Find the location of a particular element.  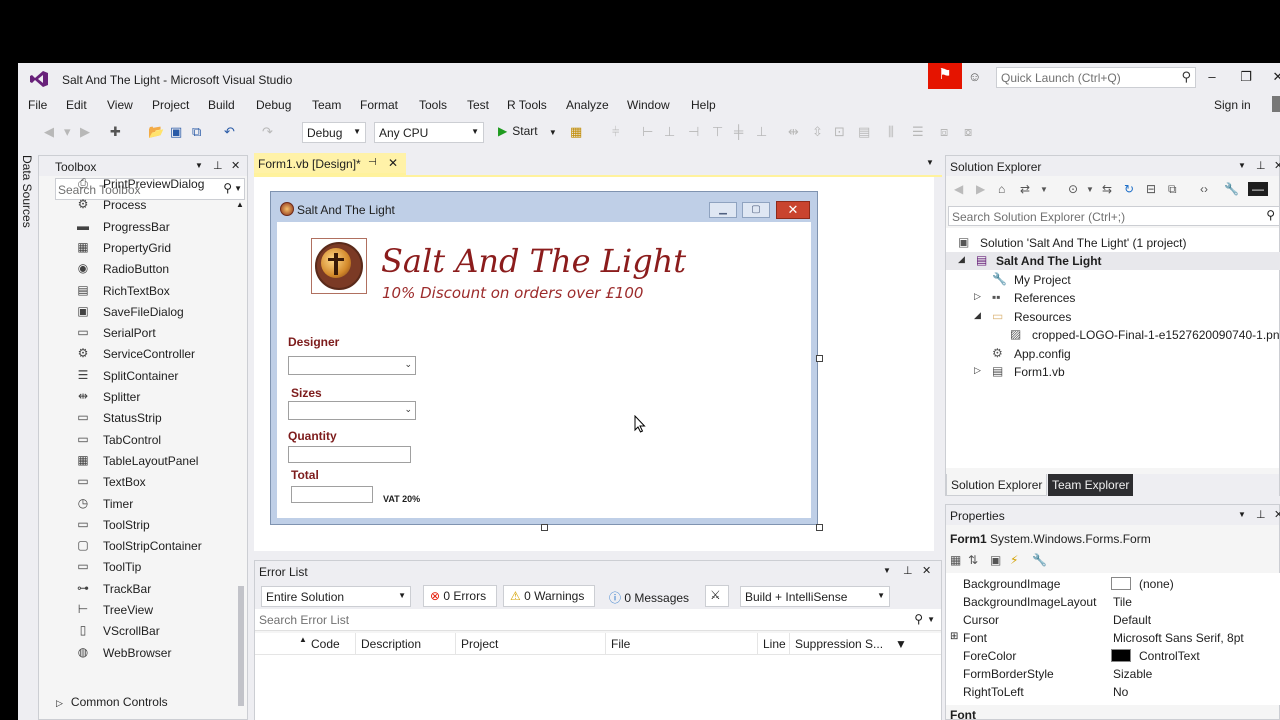

menu-test: Test is located at coordinates (478, 105).